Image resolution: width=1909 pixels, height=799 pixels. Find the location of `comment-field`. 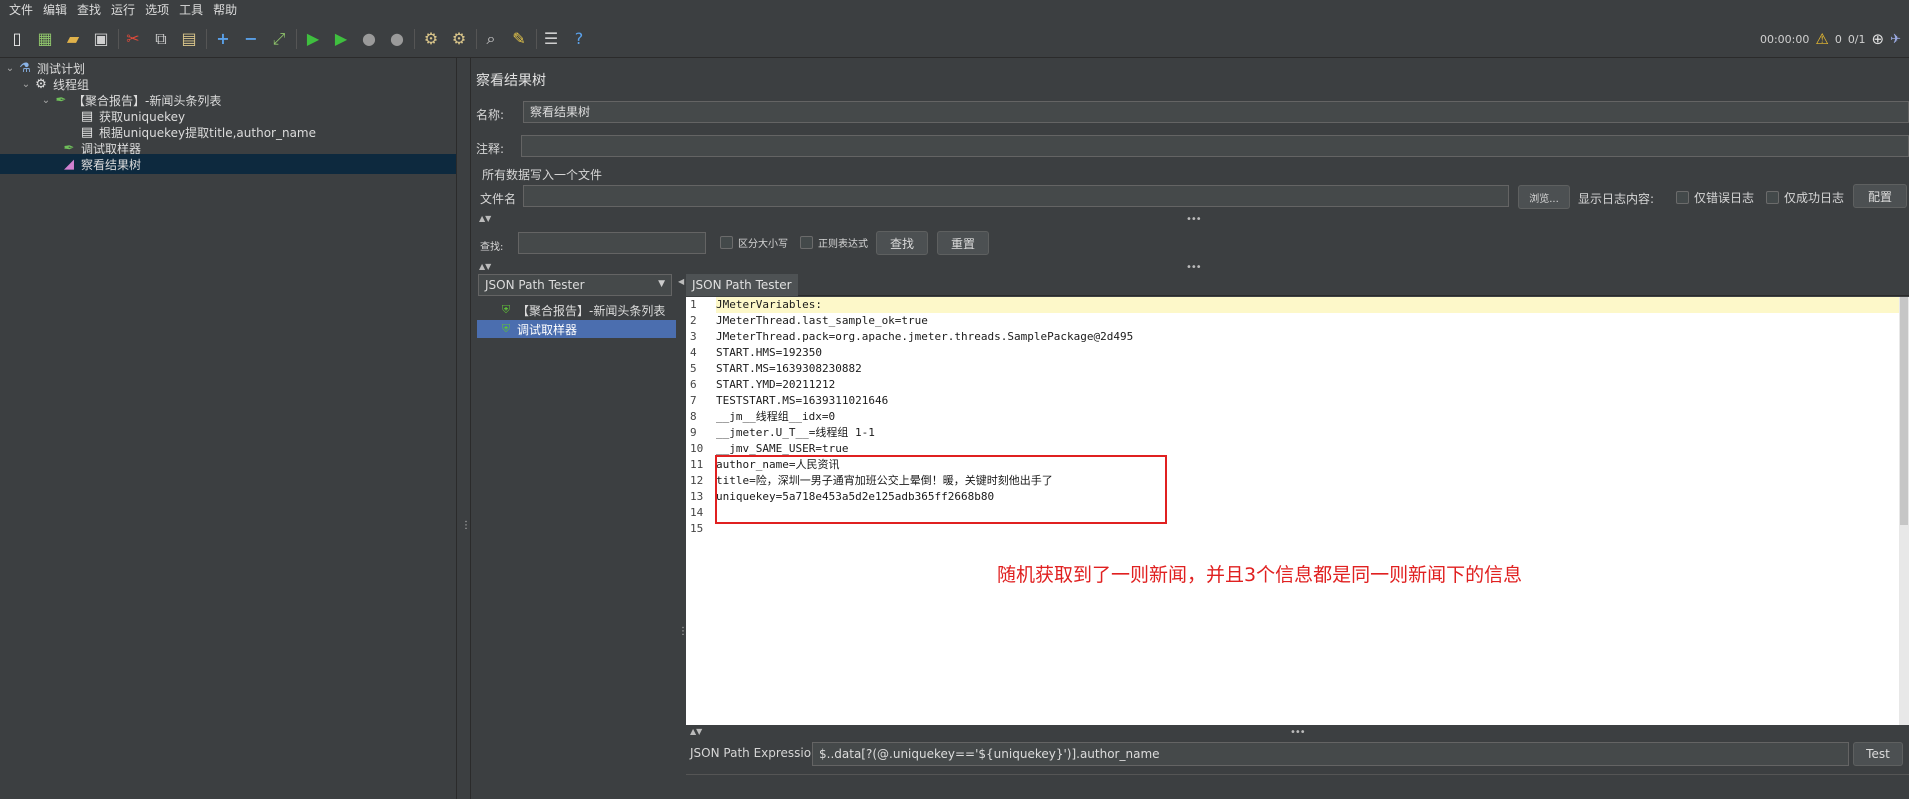

comment-field is located at coordinates (1215, 146).